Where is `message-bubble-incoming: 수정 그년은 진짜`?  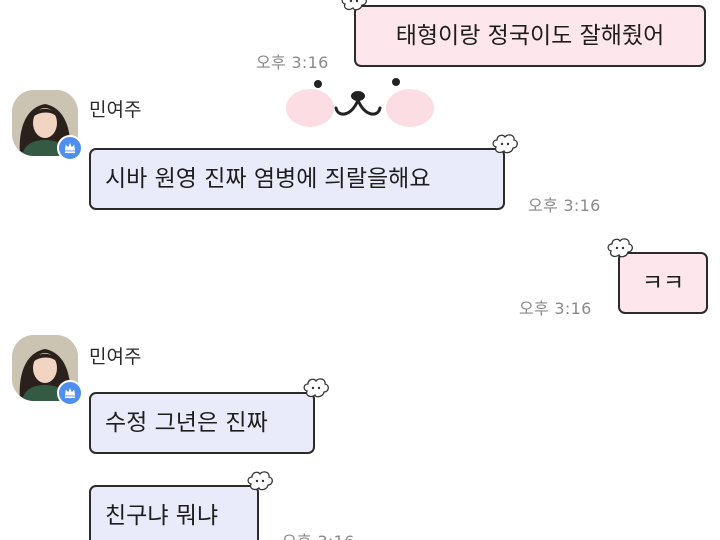 message-bubble-incoming: 수정 그년은 진짜 is located at coordinates (202, 423).